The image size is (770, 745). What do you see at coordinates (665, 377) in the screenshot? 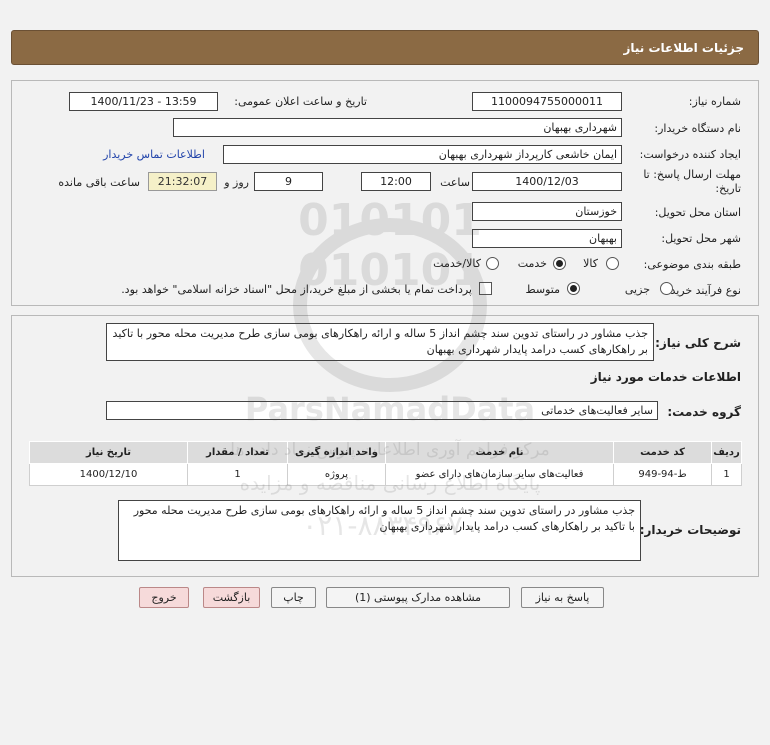
I see `services-section-title: اطلاعات خدمات مورد نیاز` at bounding box center [665, 377].